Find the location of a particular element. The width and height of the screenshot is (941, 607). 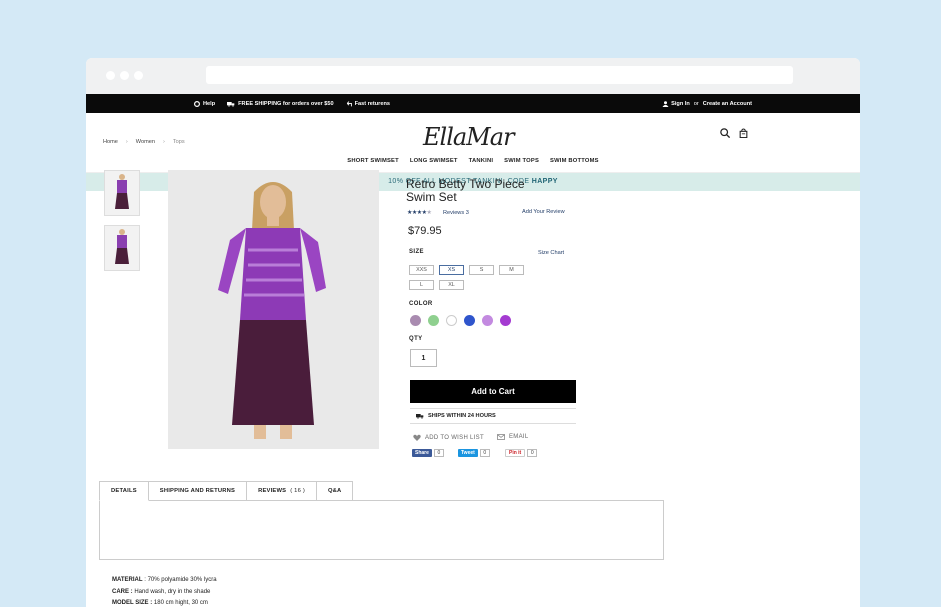

address-bar is located at coordinates (499, 75).